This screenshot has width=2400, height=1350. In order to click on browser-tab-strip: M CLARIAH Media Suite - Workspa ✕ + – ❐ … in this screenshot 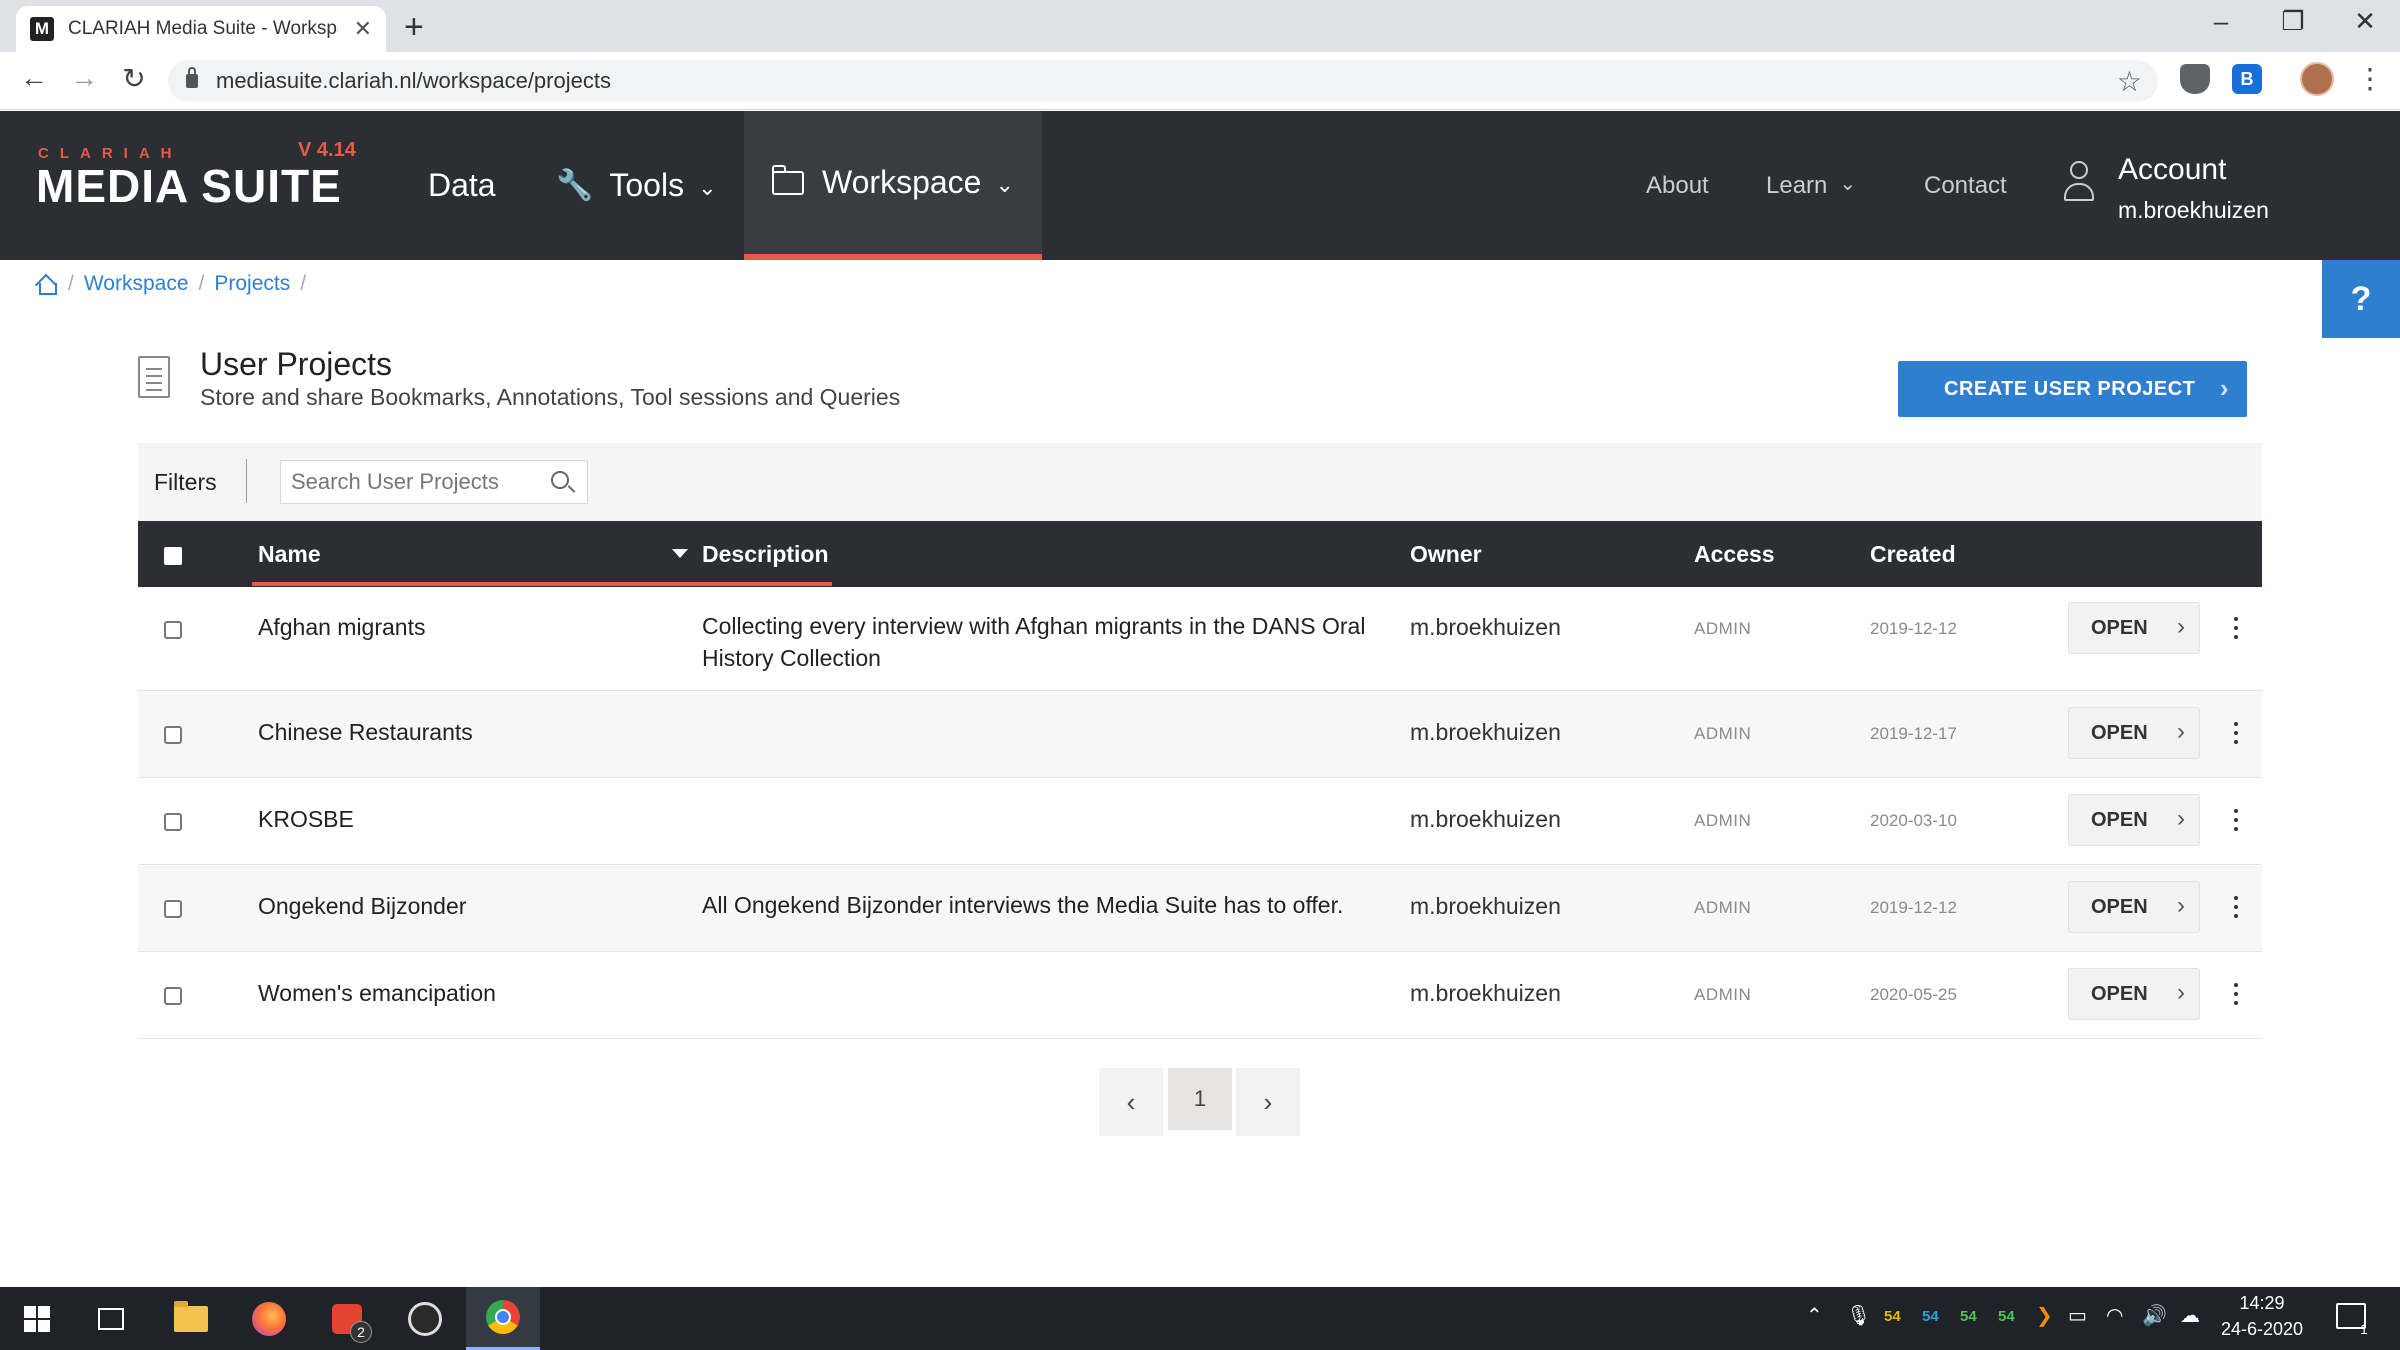, I will do `click(1200, 26)`.